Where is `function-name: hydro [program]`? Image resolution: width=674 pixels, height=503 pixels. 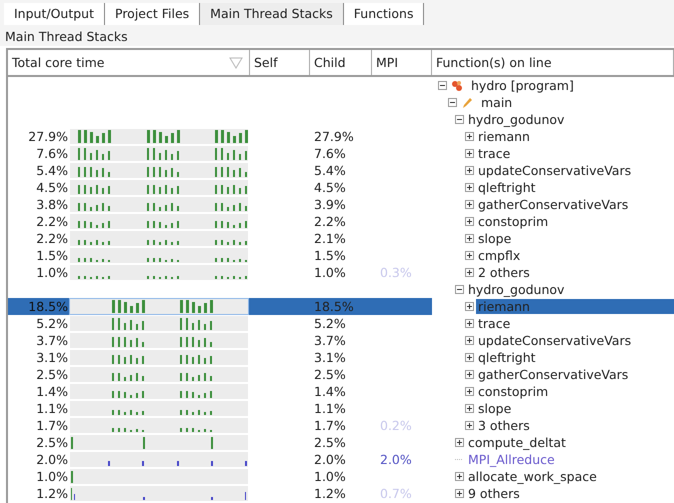
function-name: hydro [program] is located at coordinates (522, 85).